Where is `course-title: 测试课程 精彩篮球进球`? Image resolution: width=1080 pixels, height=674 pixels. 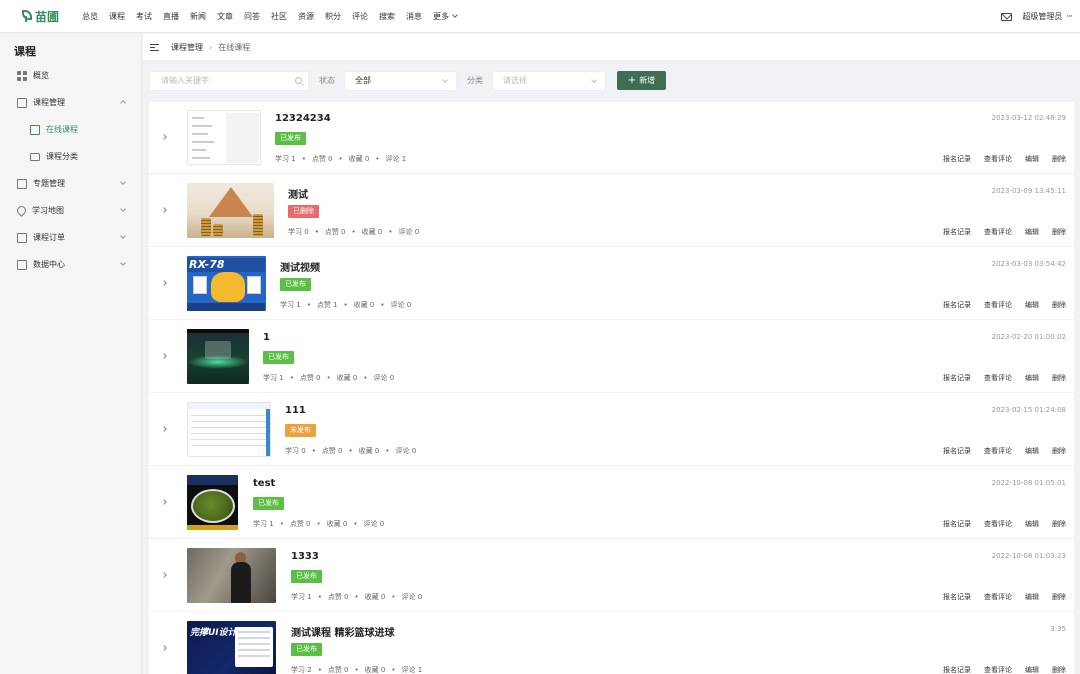
course-title: 测试课程 精彩篮球进球 is located at coordinates (342, 631).